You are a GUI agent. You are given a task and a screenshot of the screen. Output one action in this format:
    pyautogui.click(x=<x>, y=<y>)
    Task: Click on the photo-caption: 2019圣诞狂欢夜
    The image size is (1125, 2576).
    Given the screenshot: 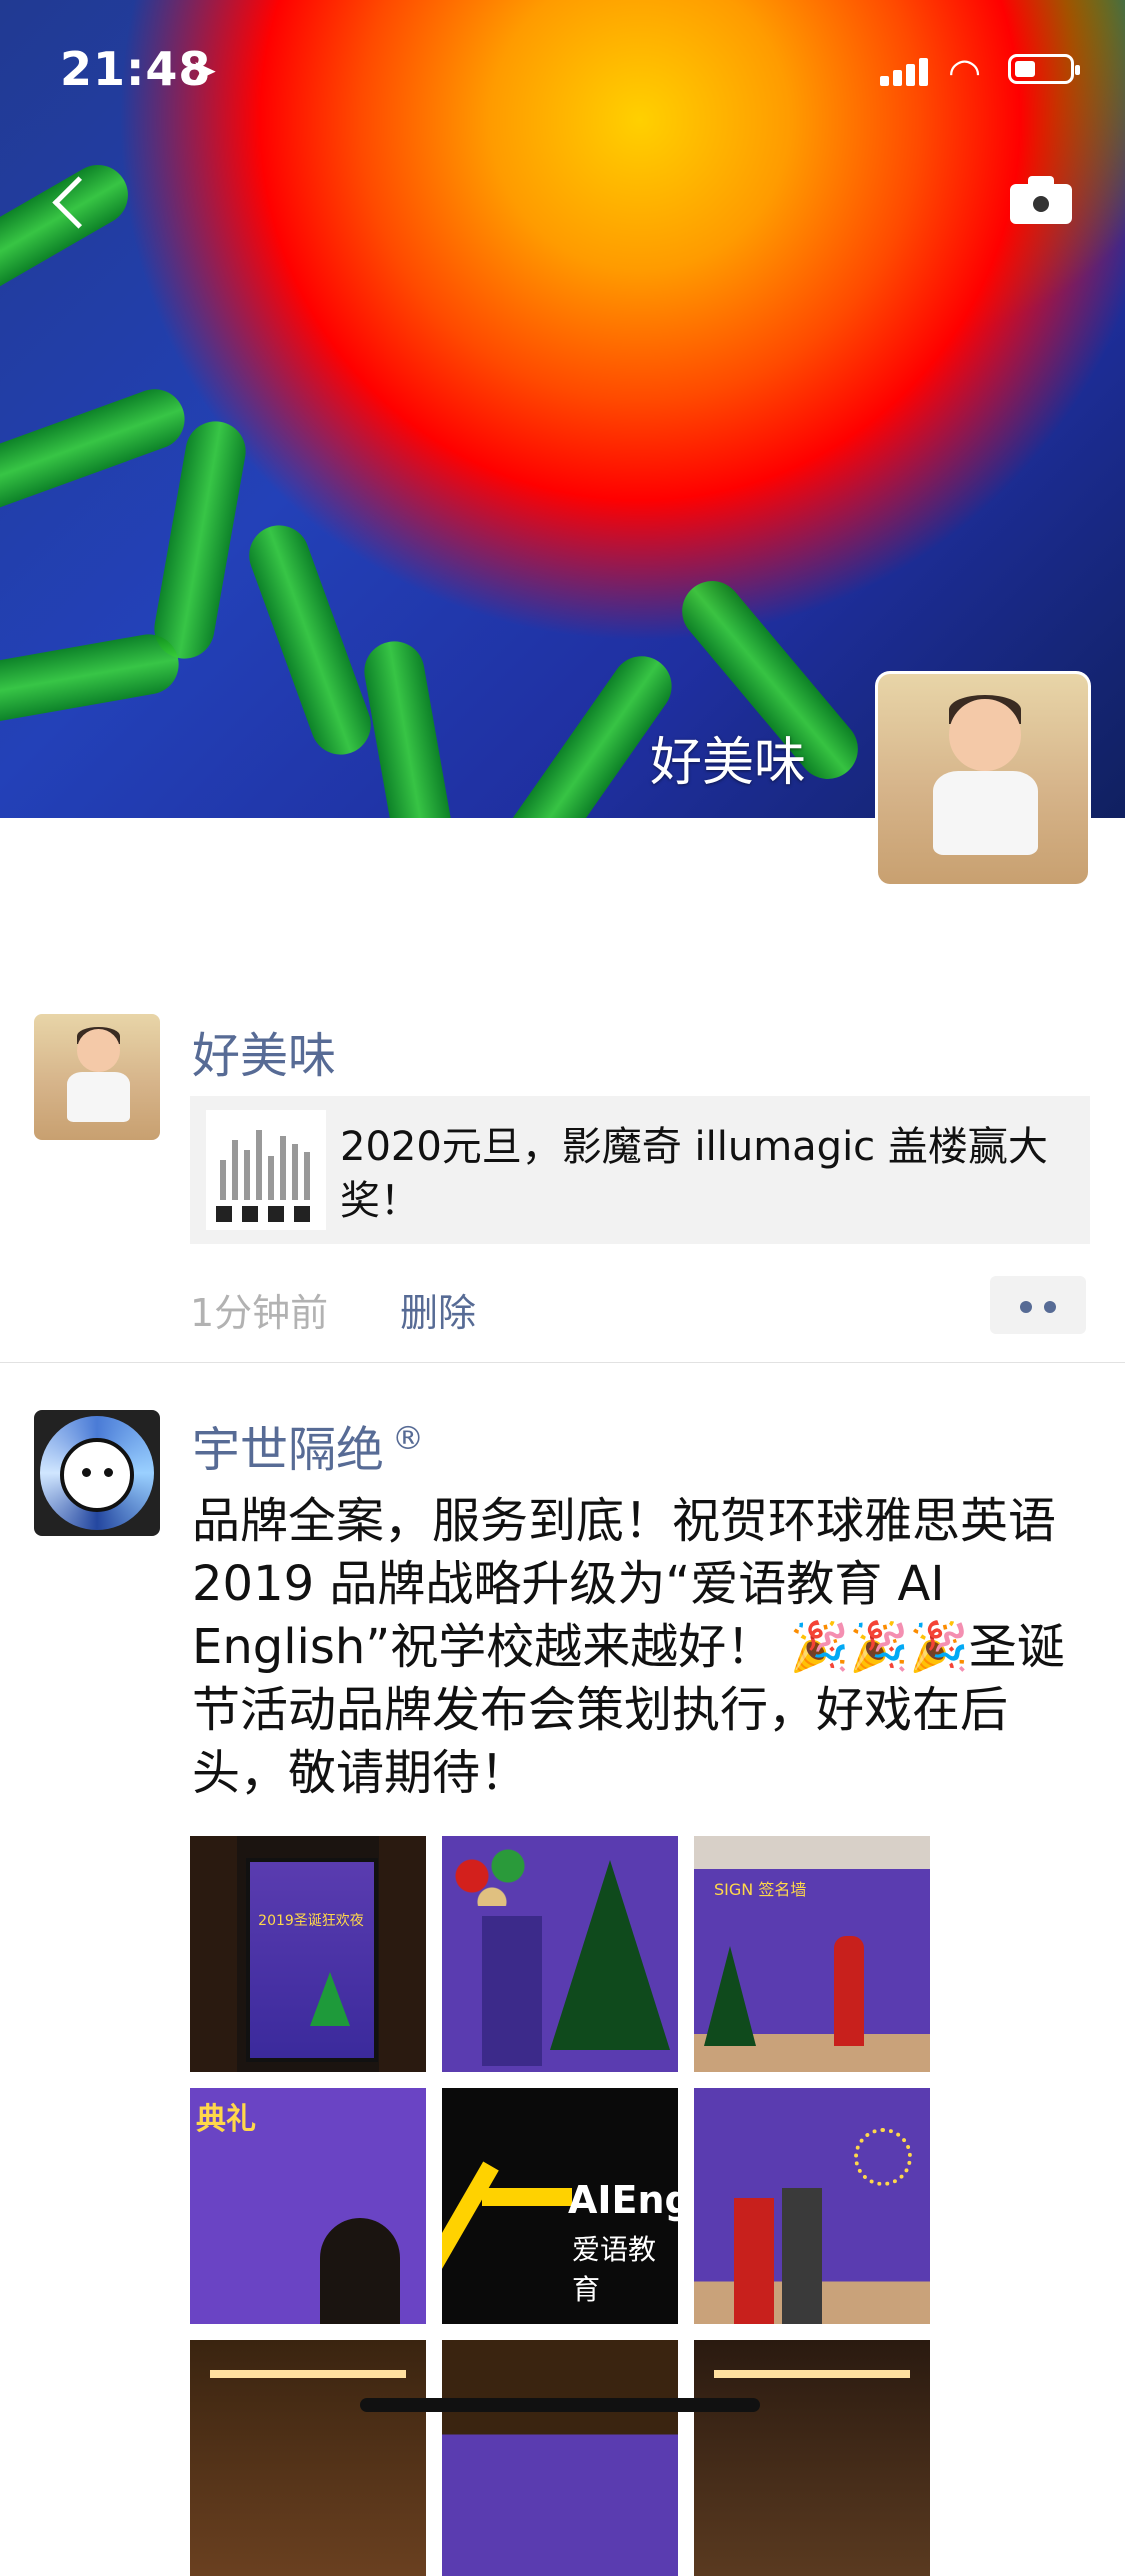 What is the action you would take?
    pyautogui.click(x=311, y=1921)
    